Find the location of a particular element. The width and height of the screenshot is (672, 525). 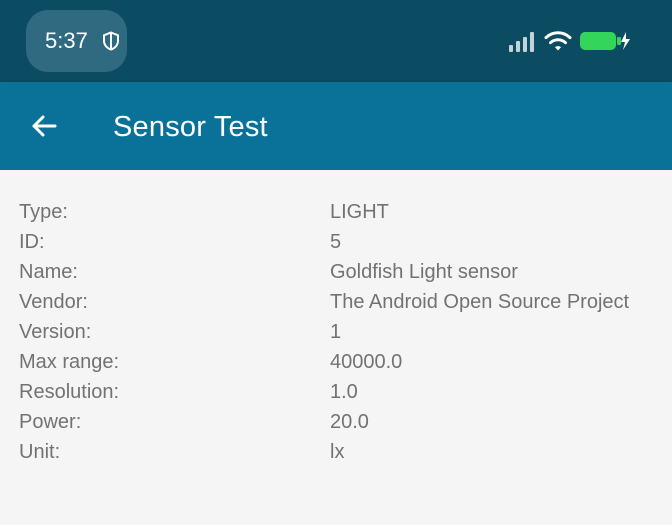

row-value: The Android Open Source Project is located at coordinates (480, 302).